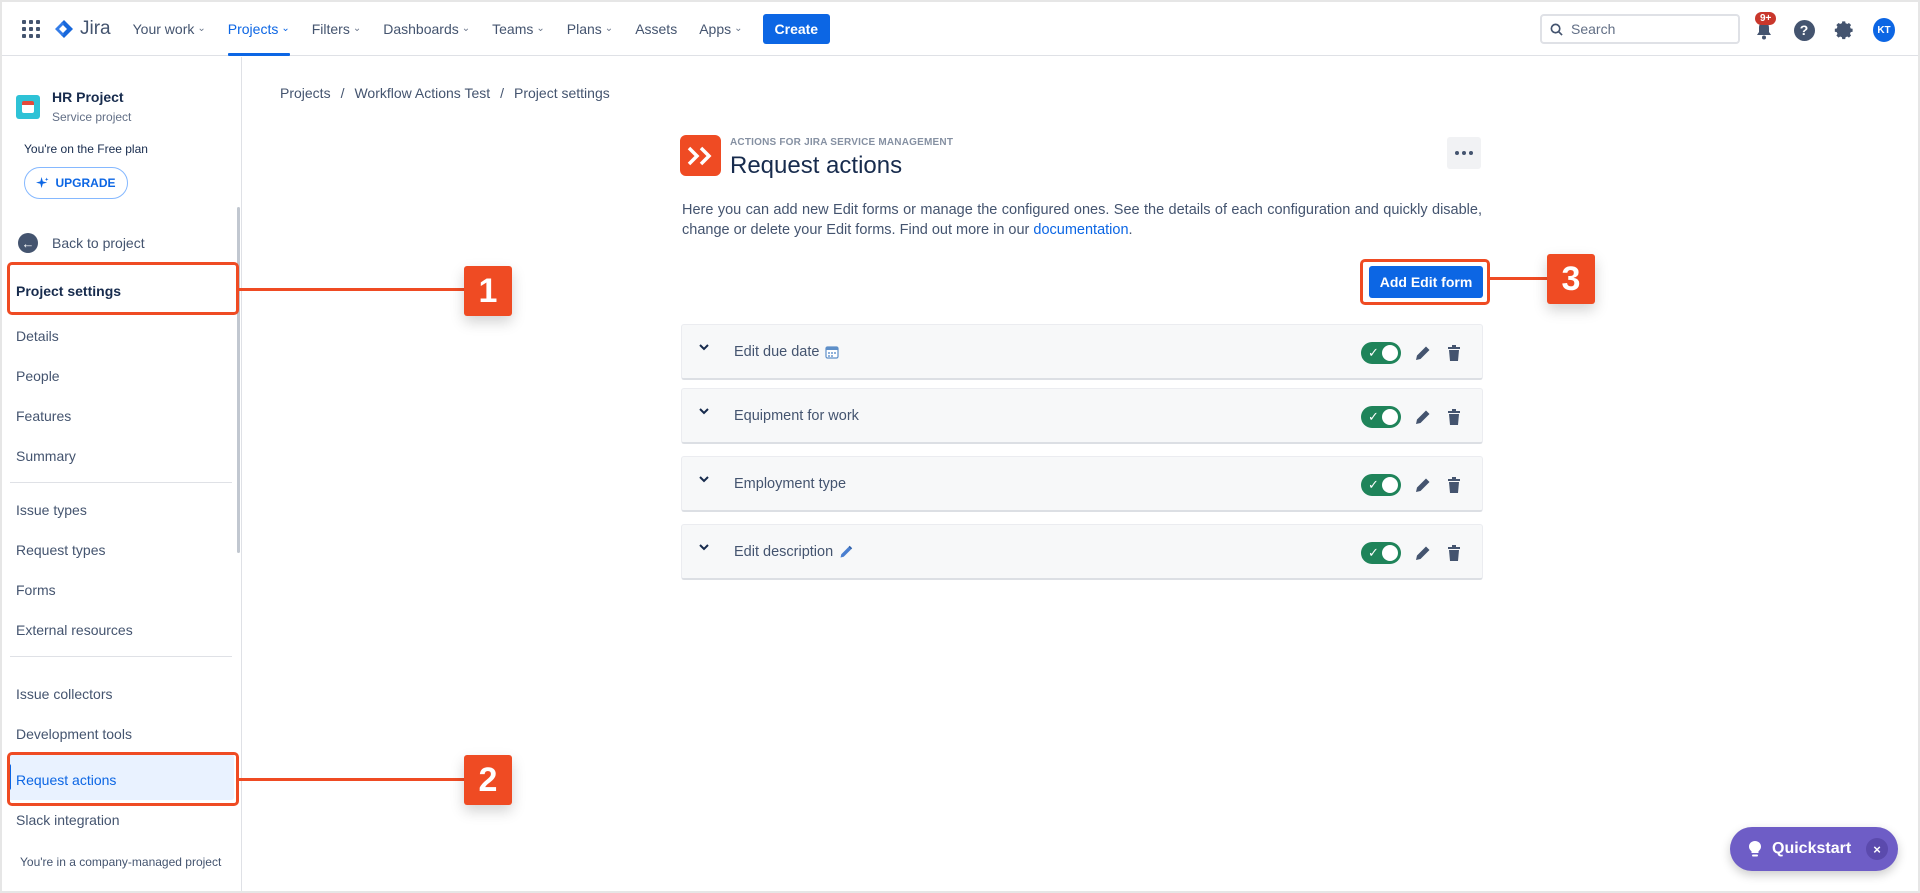 This screenshot has width=1920, height=893. Describe the element at coordinates (1571, 279) in the screenshot. I see `annotation-number-3: 3` at that location.